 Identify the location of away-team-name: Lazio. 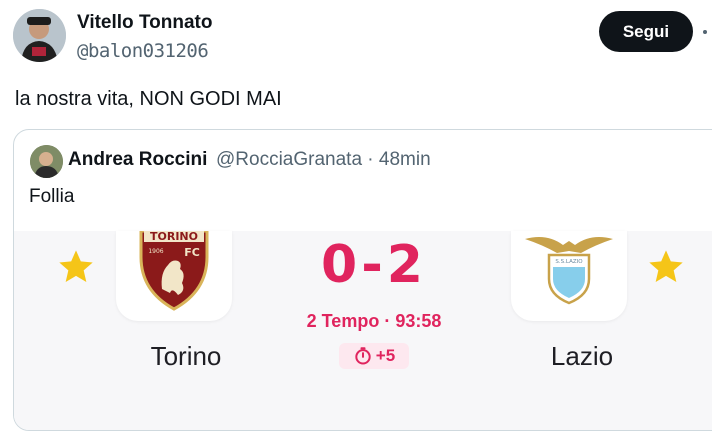
(582, 356).